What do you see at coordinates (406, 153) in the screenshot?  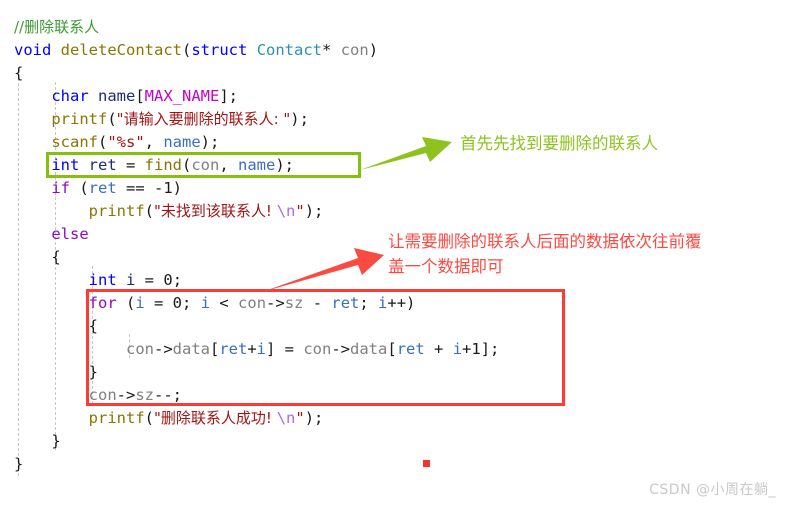 I see `green-arrow-icon` at bounding box center [406, 153].